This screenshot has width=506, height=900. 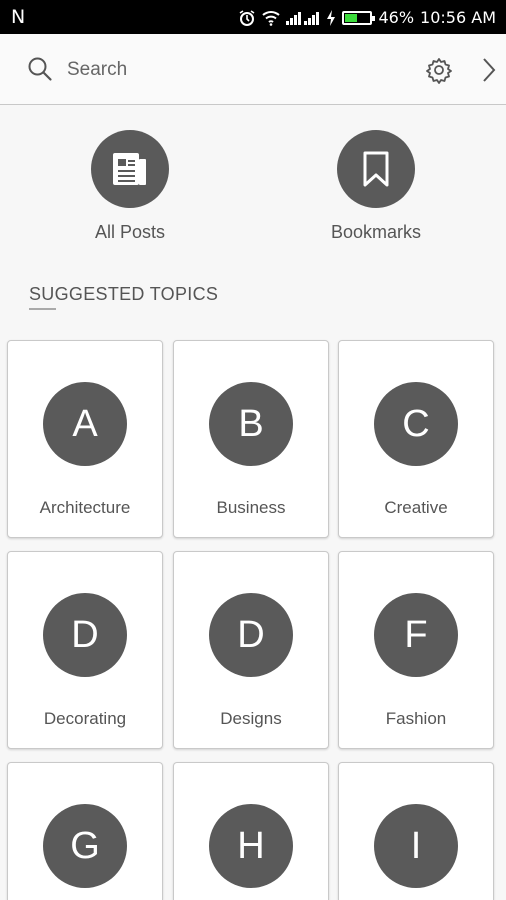 I want to click on topic-letter-avatar: A, so click(x=85, y=424).